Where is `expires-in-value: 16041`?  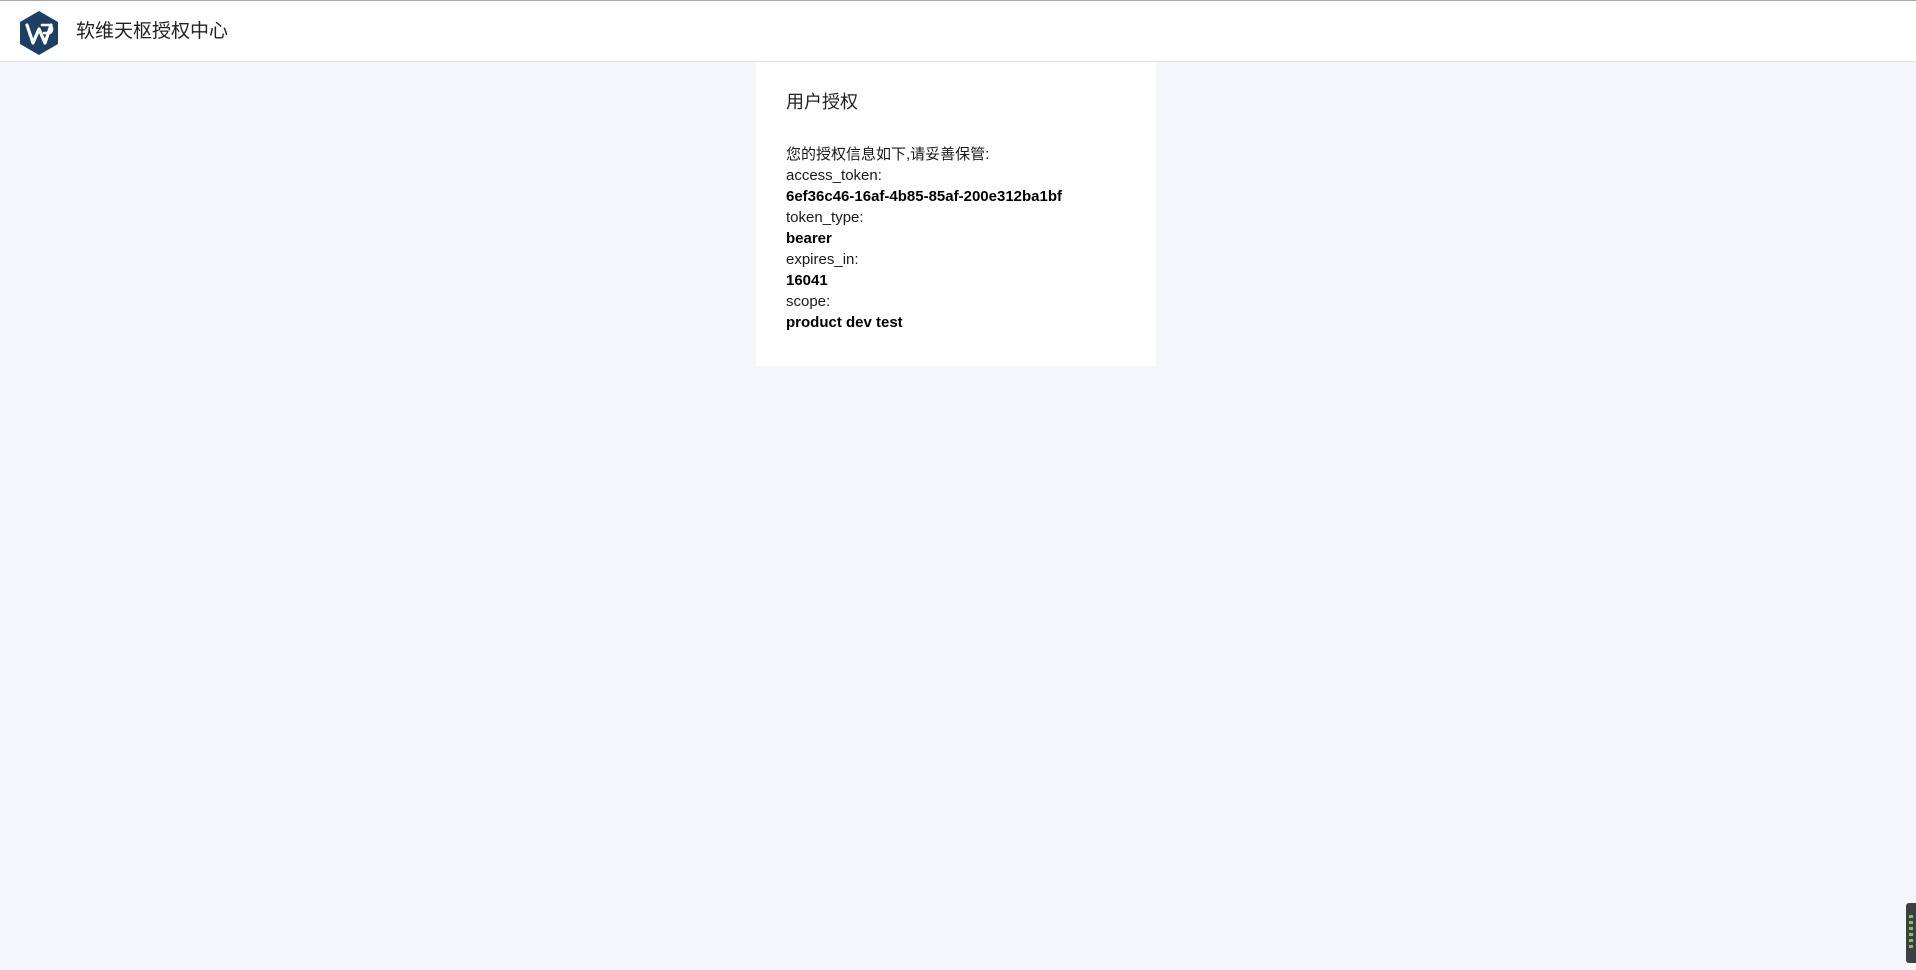
expires-in-value: 16041 is located at coordinates (807, 280).